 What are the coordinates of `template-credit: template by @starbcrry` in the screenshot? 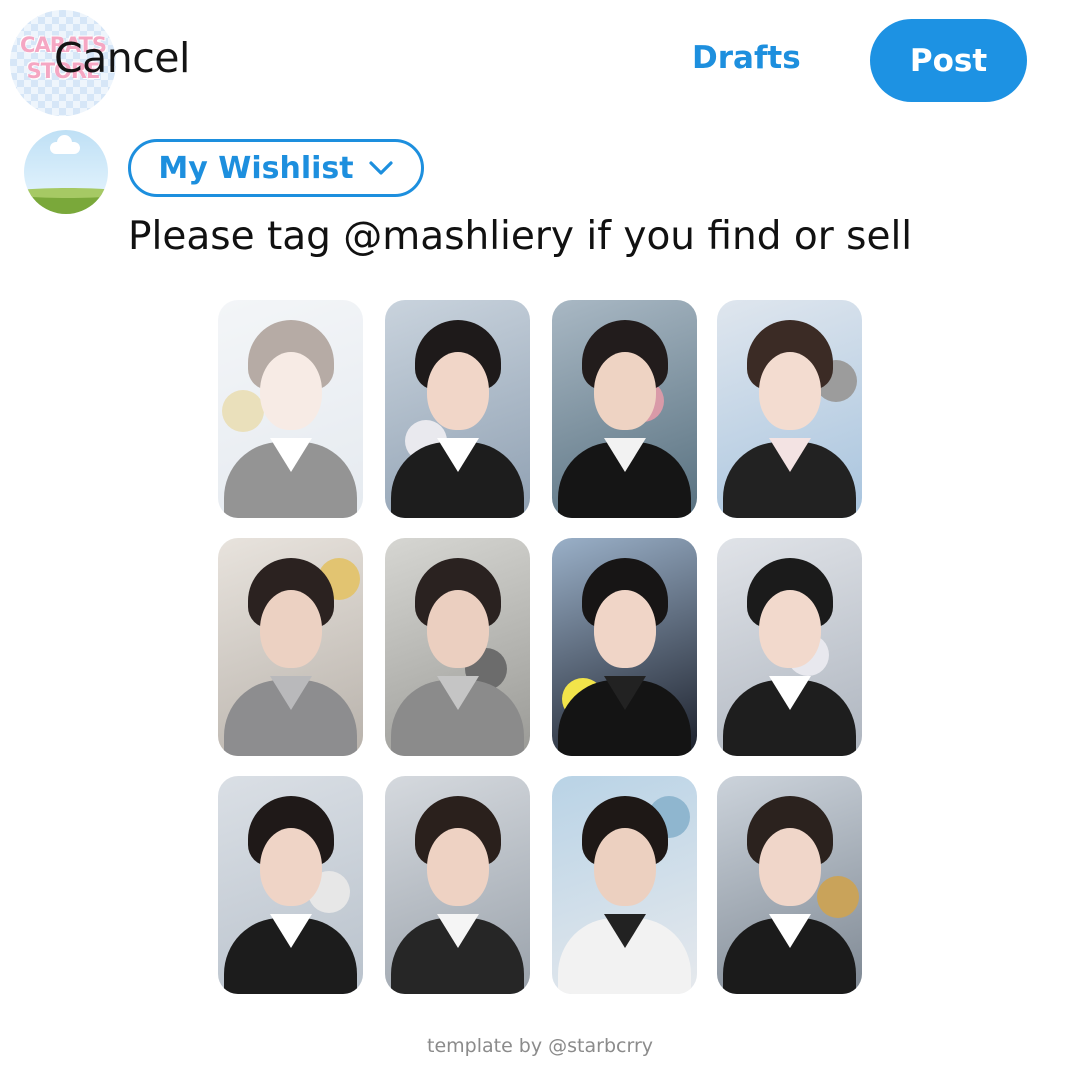 It's located at (540, 1046).